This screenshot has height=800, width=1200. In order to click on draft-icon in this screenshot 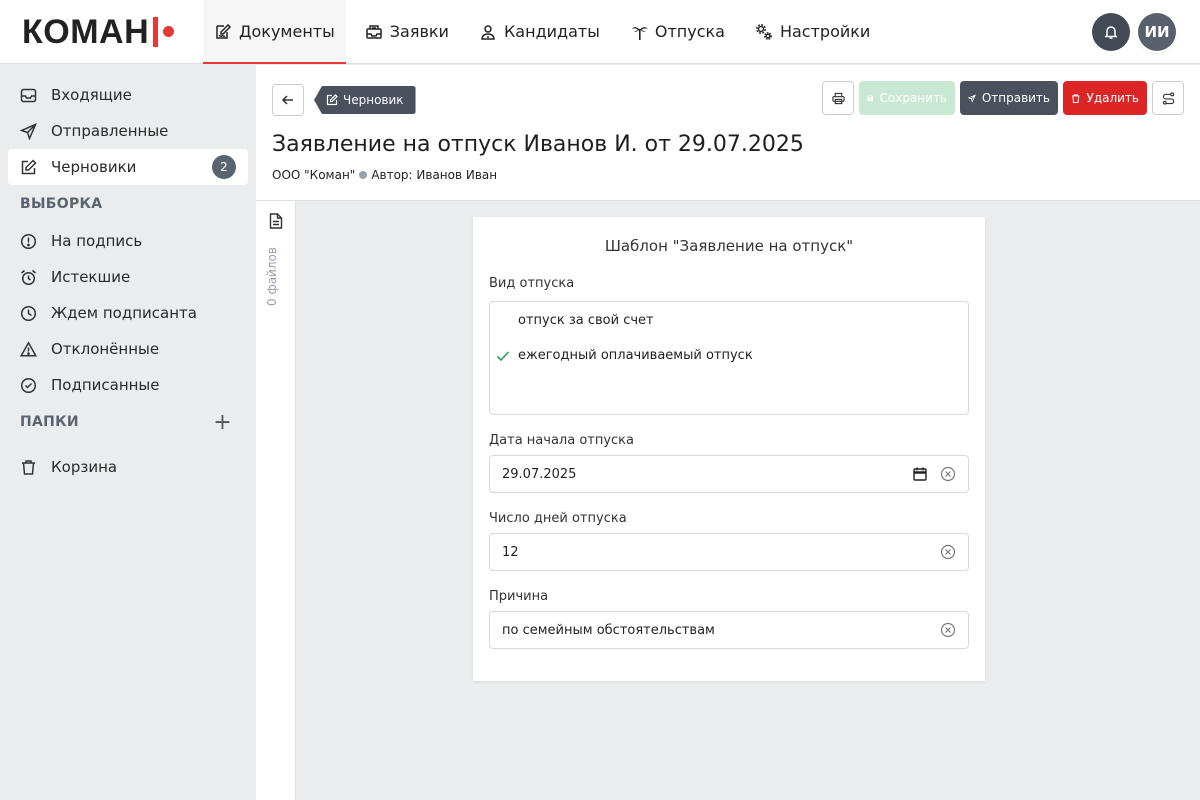, I will do `click(29, 166)`.